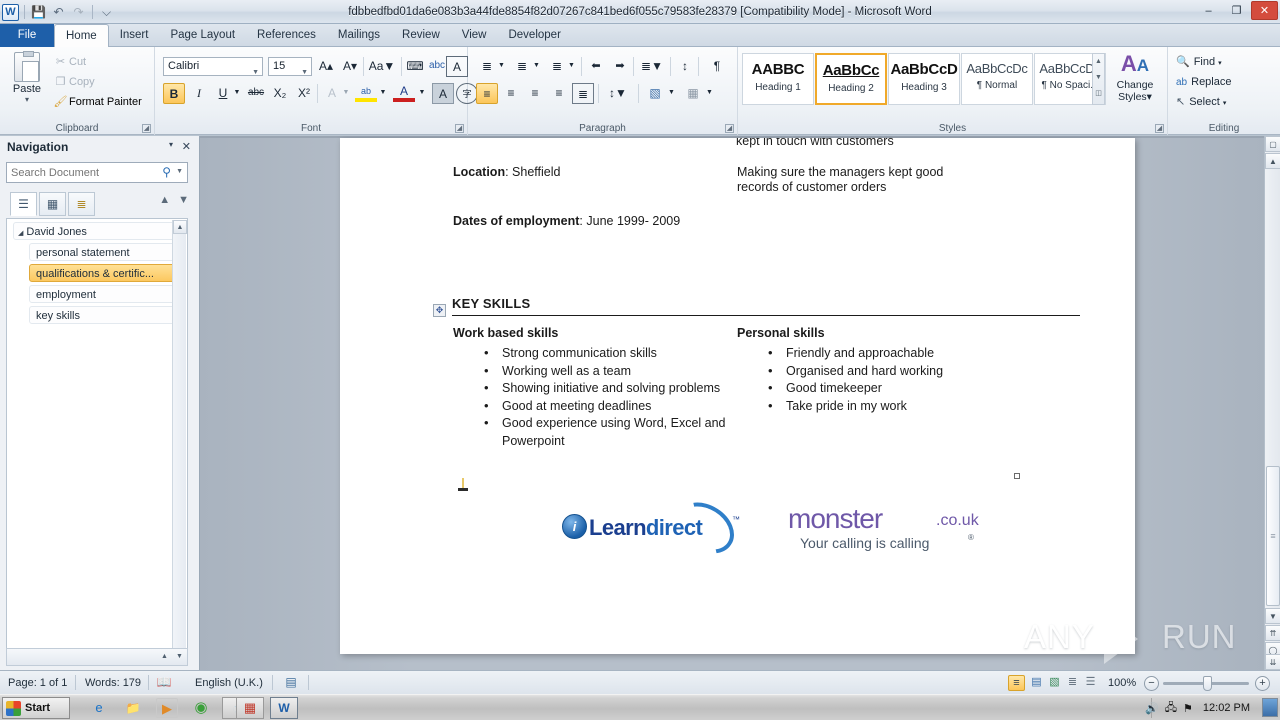 This screenshot has width=1280, height=720. I want to click on font-size-chevron-down-icon: ▼, so click(304, 72).